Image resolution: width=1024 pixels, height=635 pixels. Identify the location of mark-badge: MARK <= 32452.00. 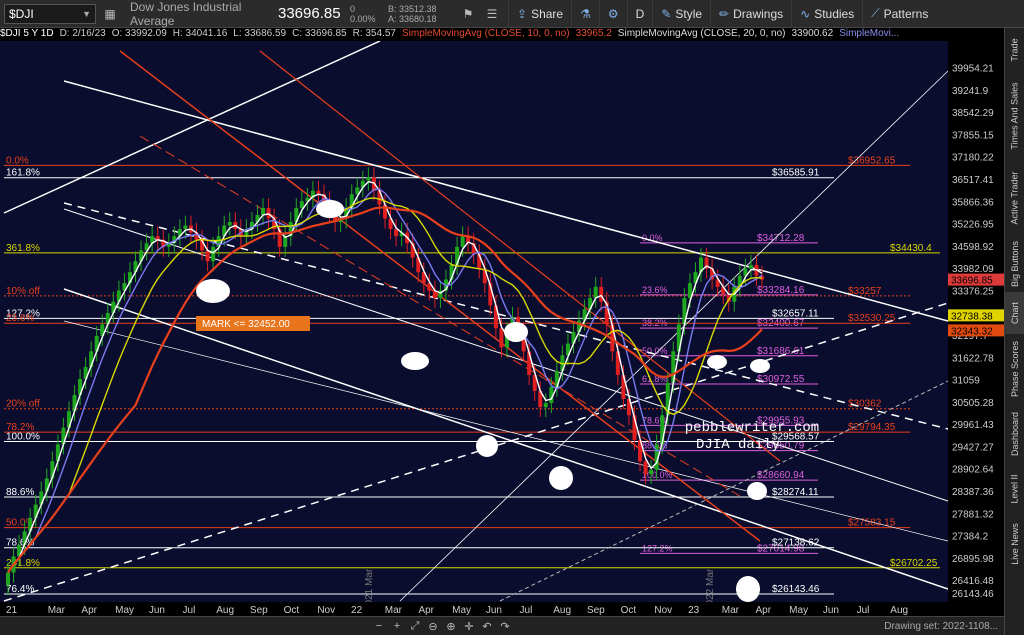
(253, 323).